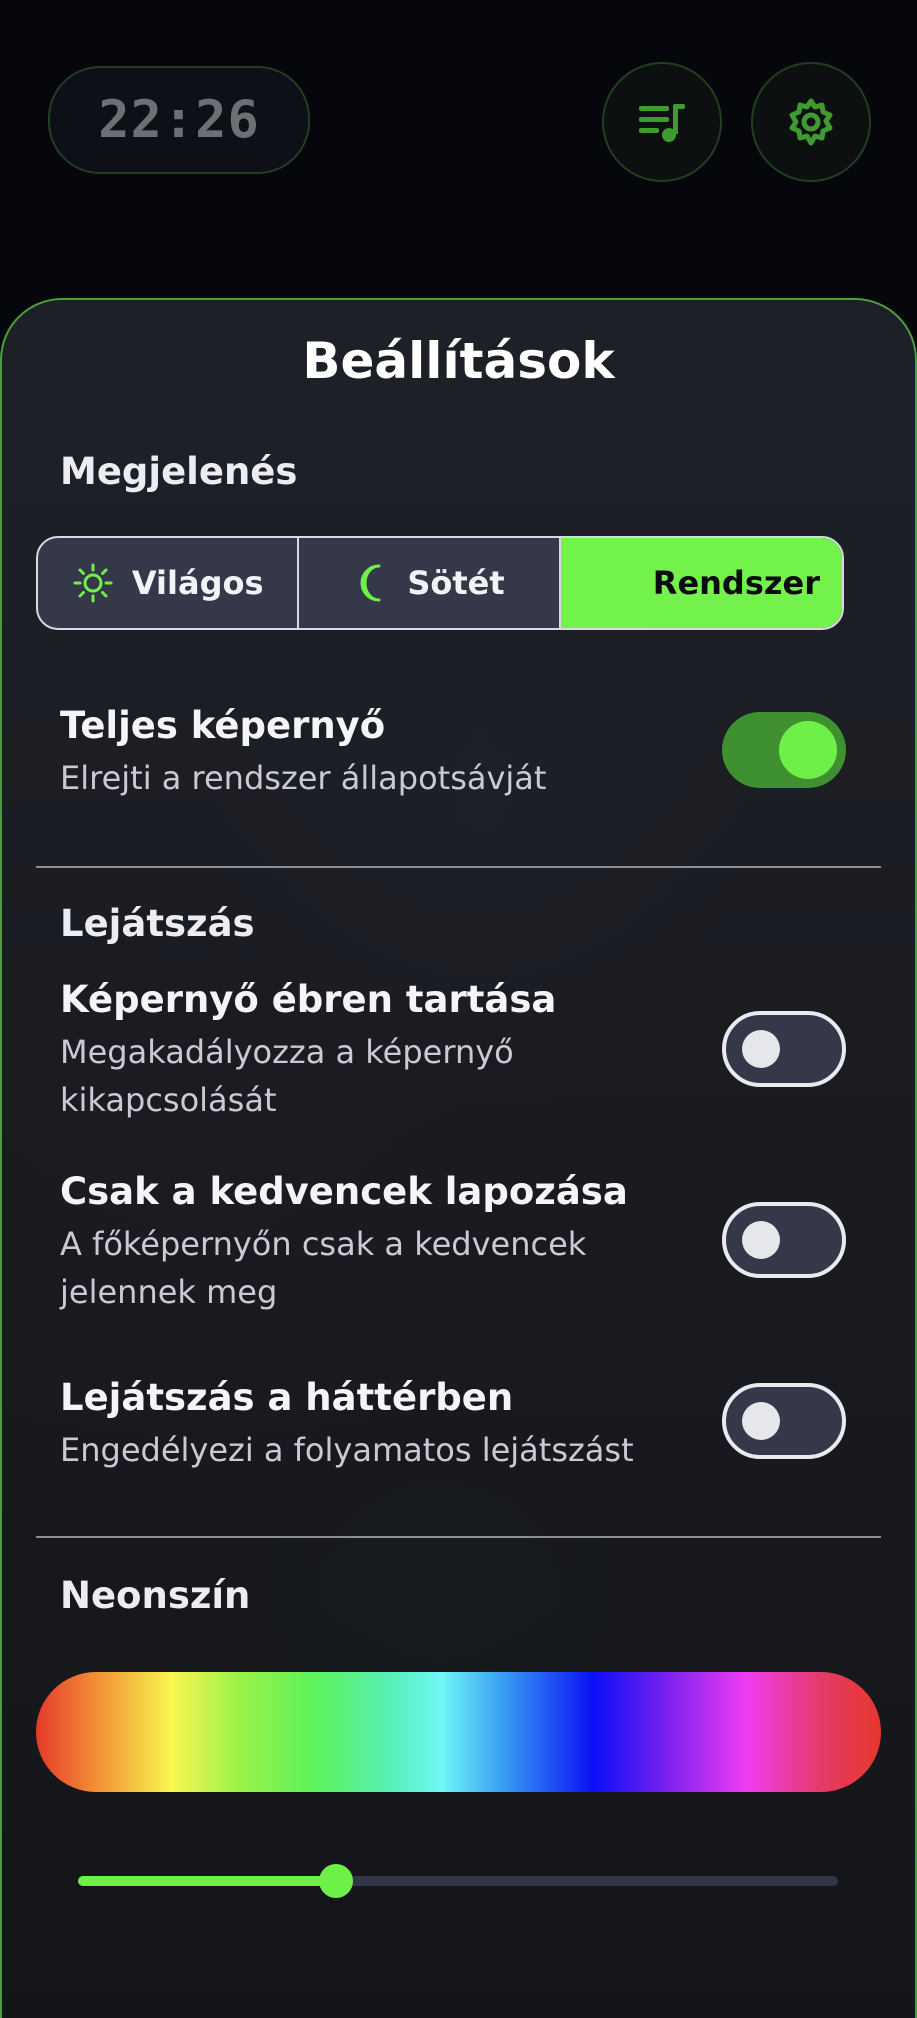 This screenshot has height=2018, width=917. Describe the element at coordinates (303, 778) in the screenshot. I see `fullscreen-description: Elrejti a rendszer állapotsávját` at that location.